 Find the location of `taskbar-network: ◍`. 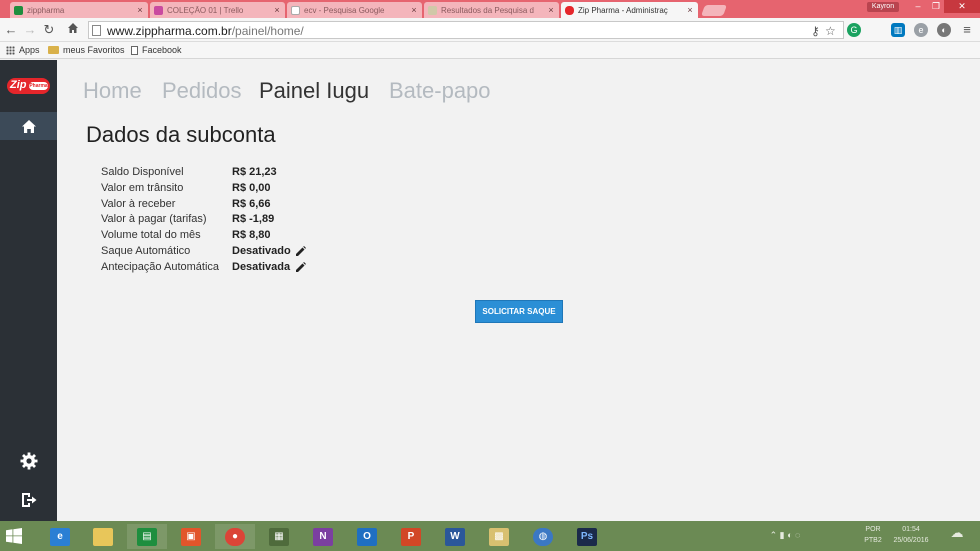

taskbar-network: ◍ is located at coordinates (543, 536).